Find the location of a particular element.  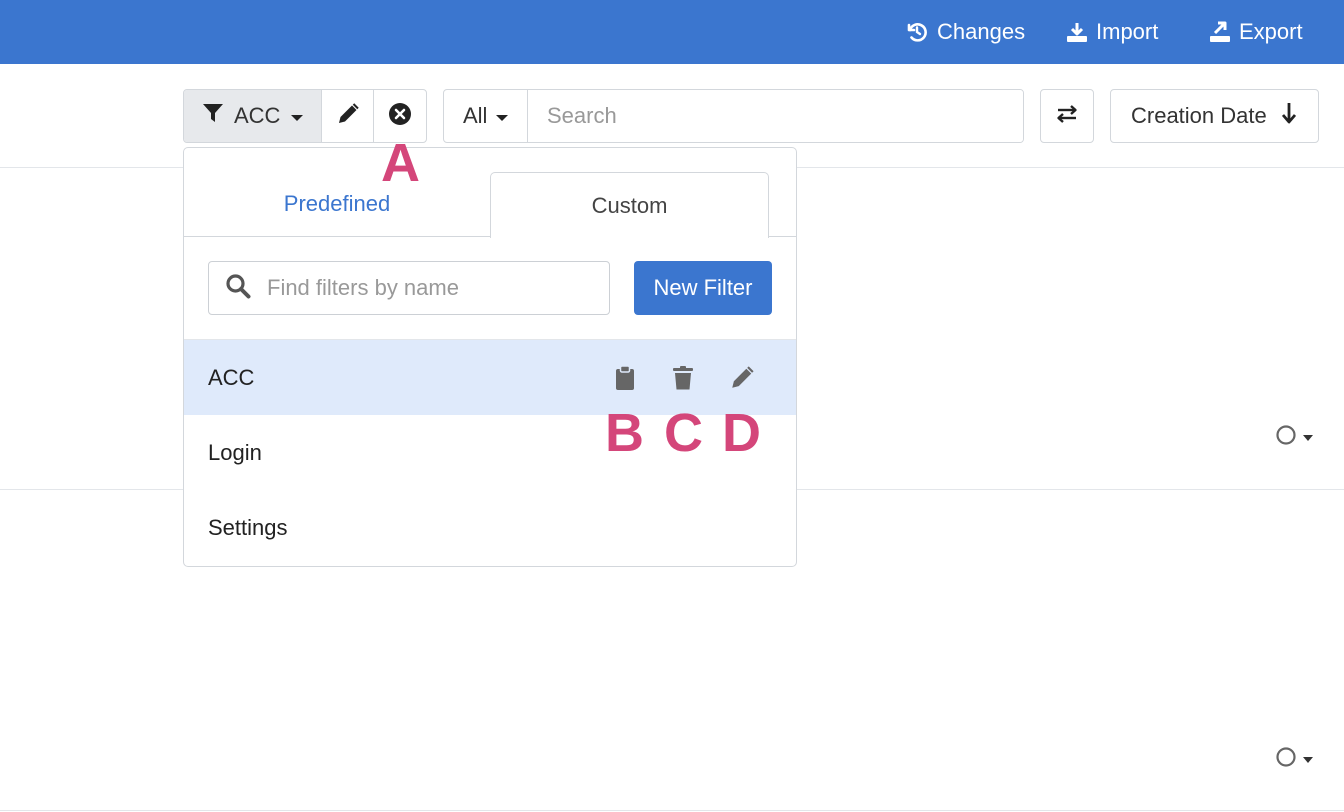

export-button: Export is located at coordinates (1256, 32).